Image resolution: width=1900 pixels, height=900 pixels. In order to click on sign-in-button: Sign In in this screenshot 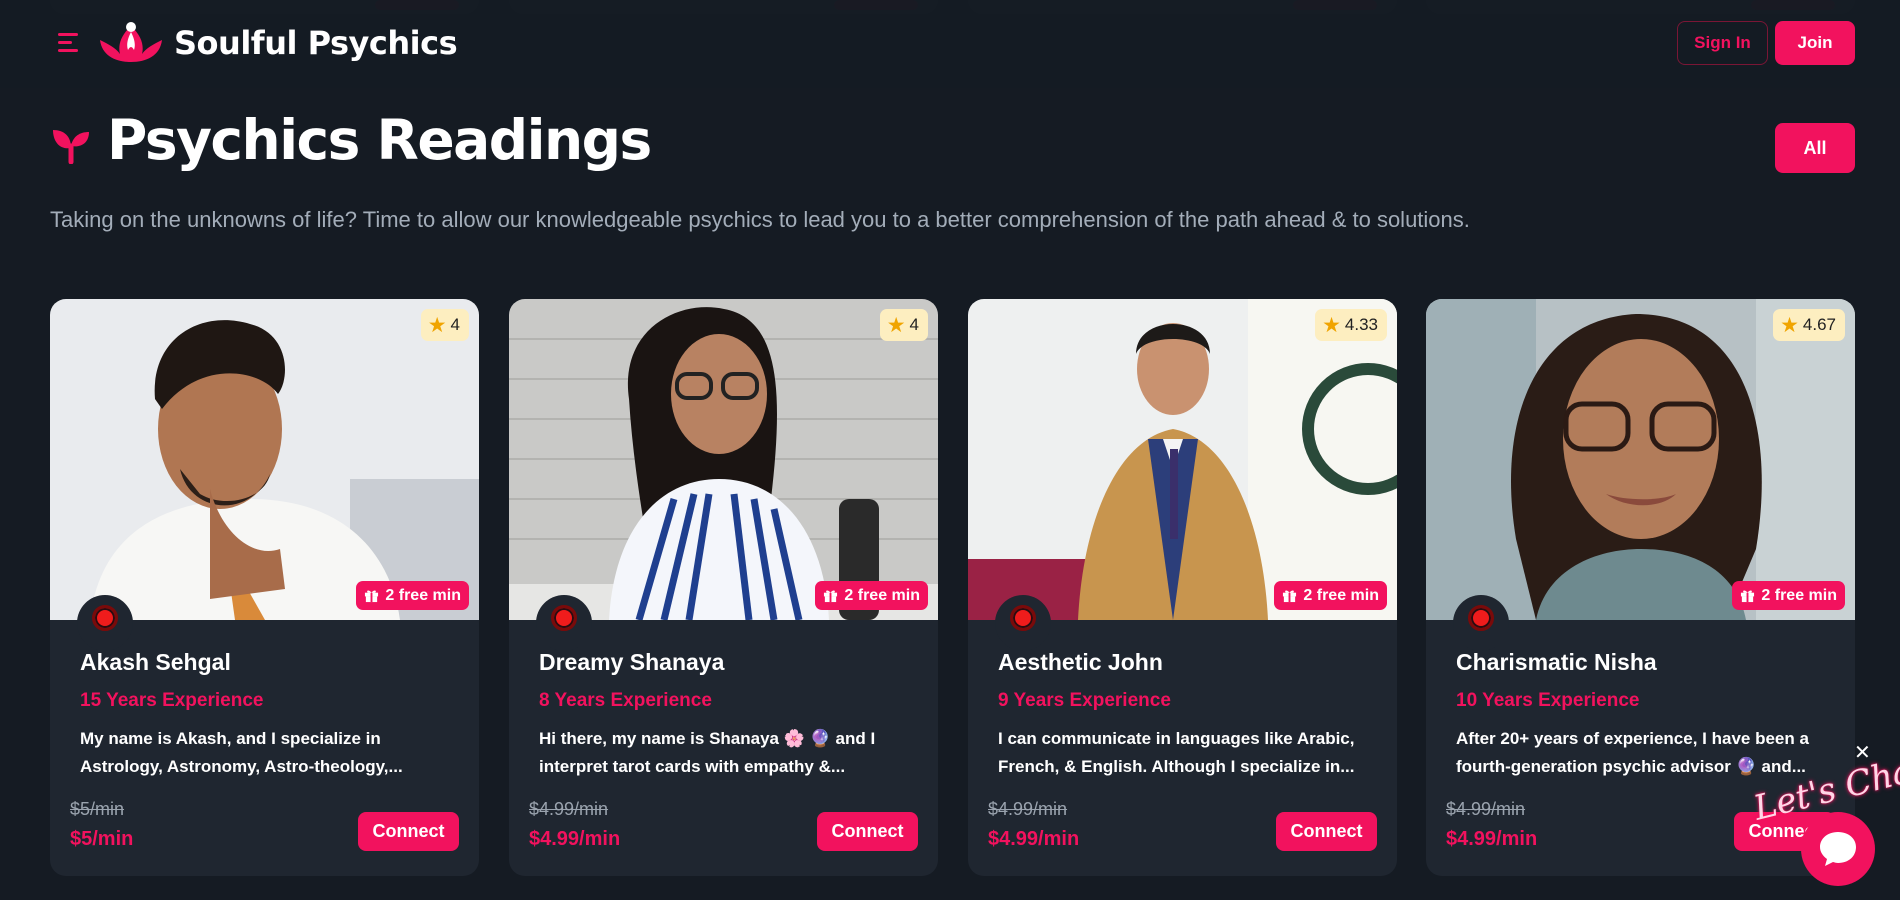, I will do `click(1722, 43)`.